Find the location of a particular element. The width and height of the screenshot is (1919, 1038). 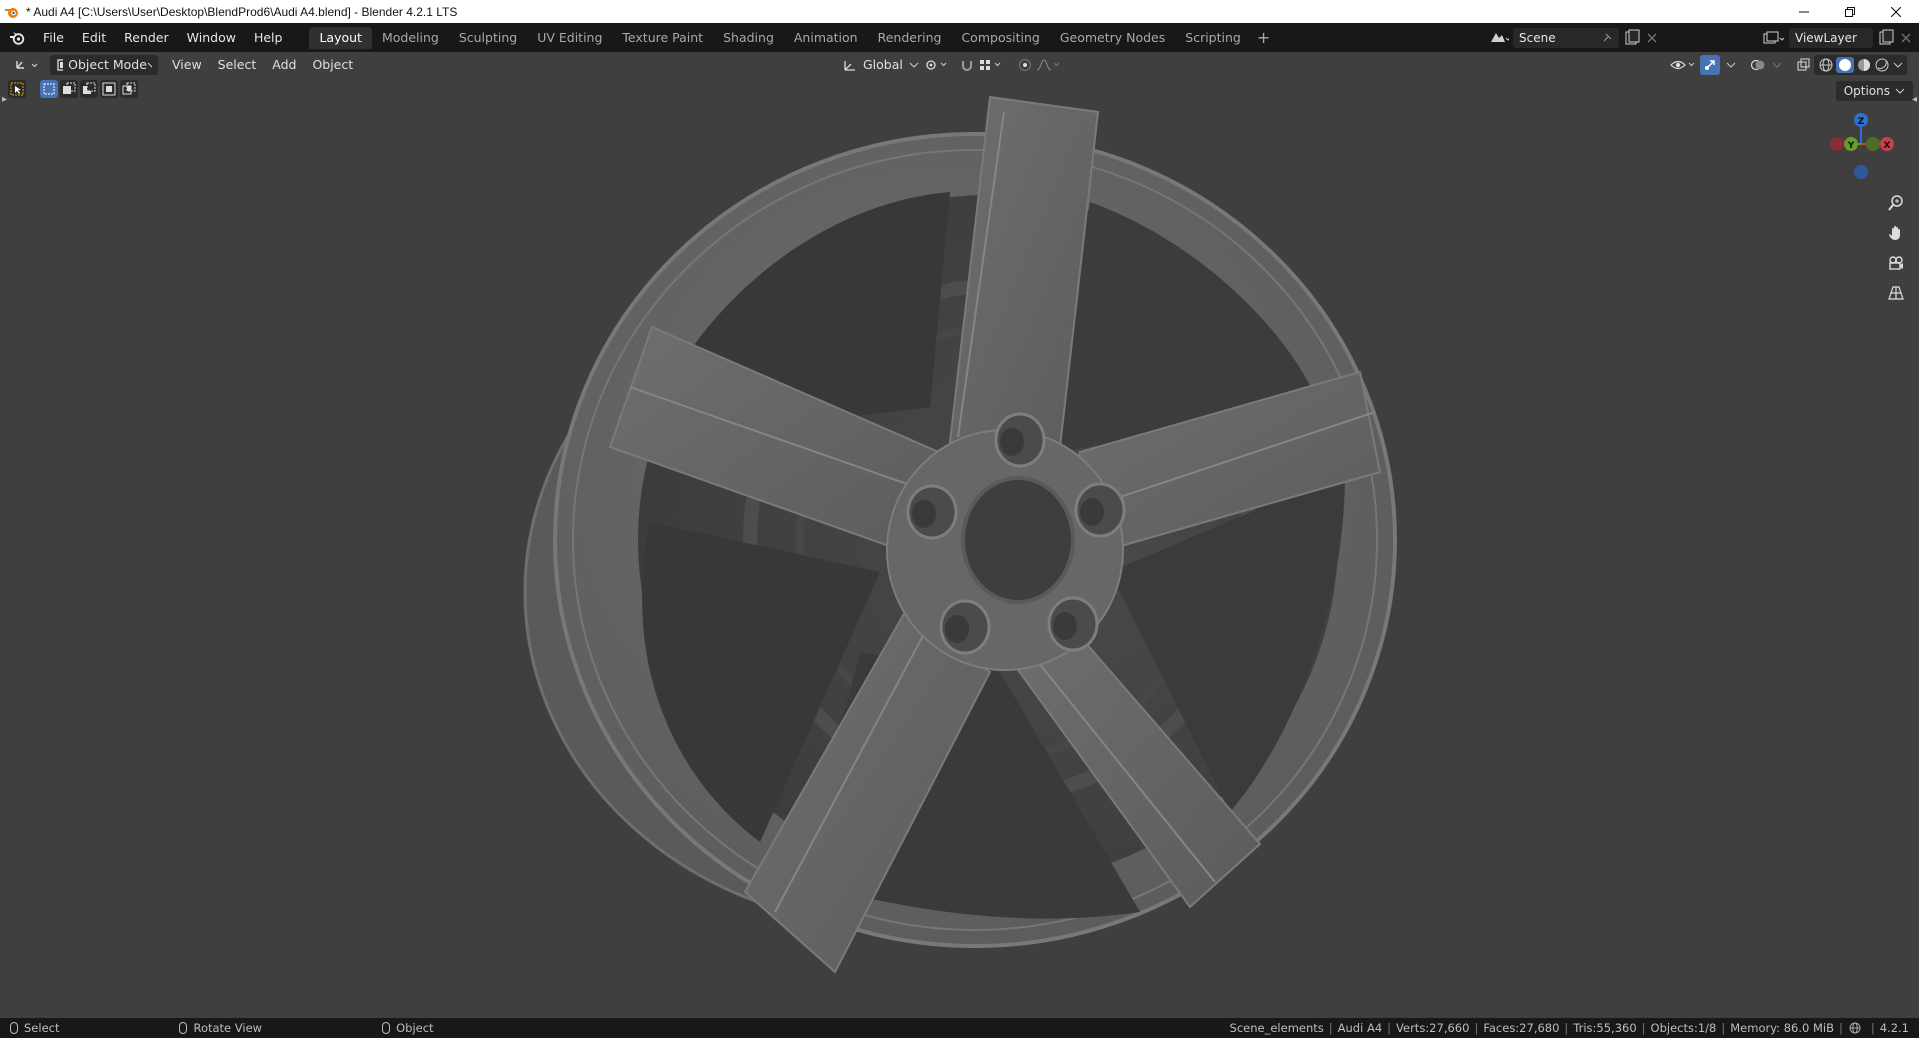

rendered-shading-icon is located at coordinates (1882, 65).